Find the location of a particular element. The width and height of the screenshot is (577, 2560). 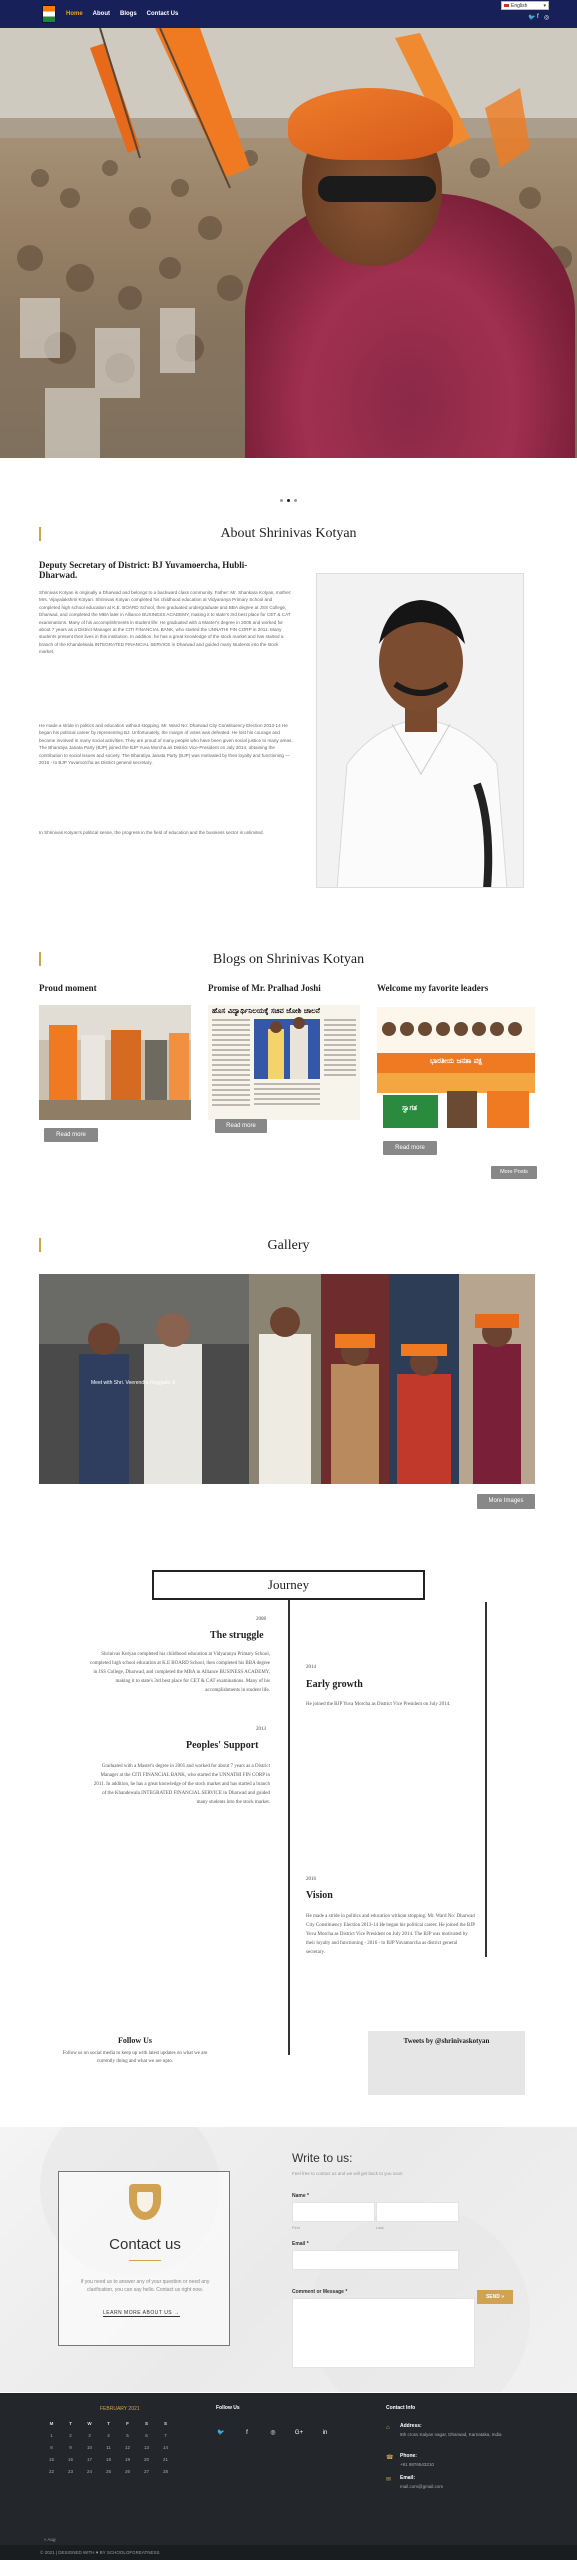

calendar-month: FEBRUARY 2021 is located at coordinates (120, 2409).